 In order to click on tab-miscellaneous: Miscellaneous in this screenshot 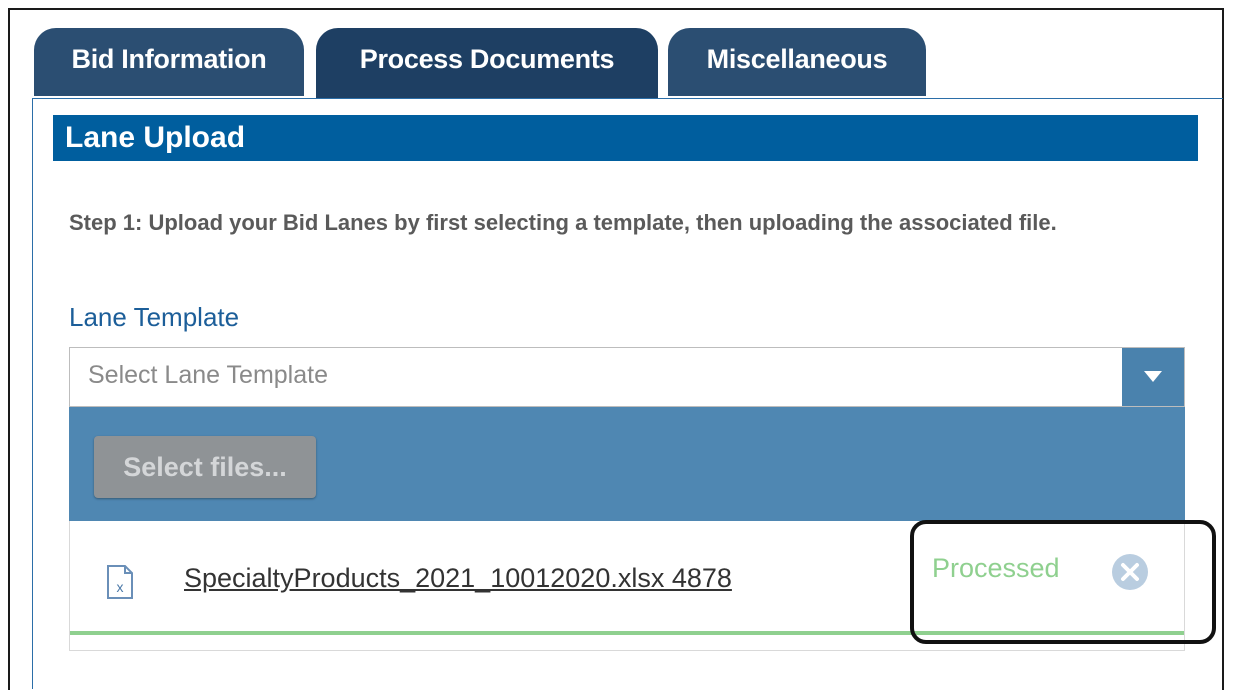, I will do `click(797, 62)`.